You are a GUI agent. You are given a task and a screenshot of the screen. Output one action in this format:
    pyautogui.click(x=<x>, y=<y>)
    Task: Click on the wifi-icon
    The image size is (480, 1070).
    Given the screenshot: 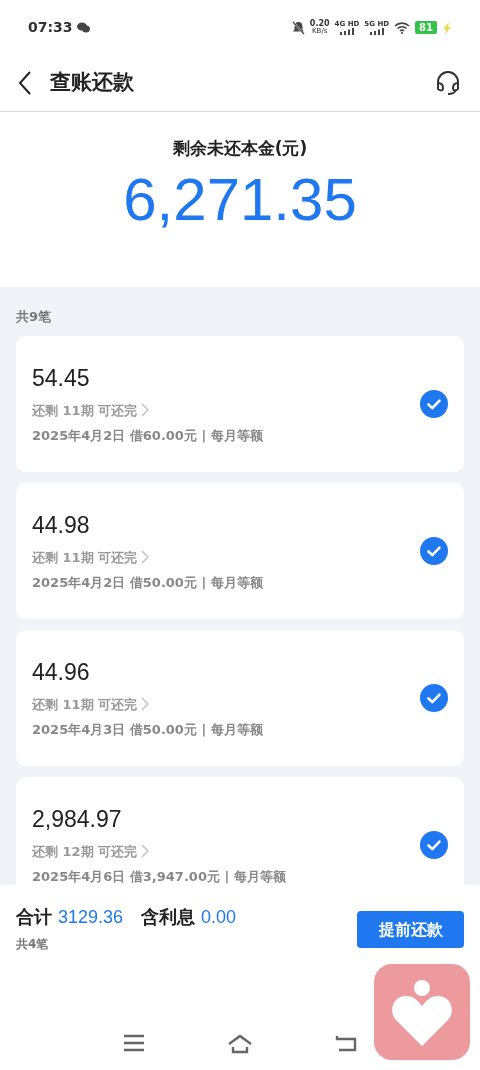 What is the action you would take?
    pyautogui.click(x=402, y=27)
    